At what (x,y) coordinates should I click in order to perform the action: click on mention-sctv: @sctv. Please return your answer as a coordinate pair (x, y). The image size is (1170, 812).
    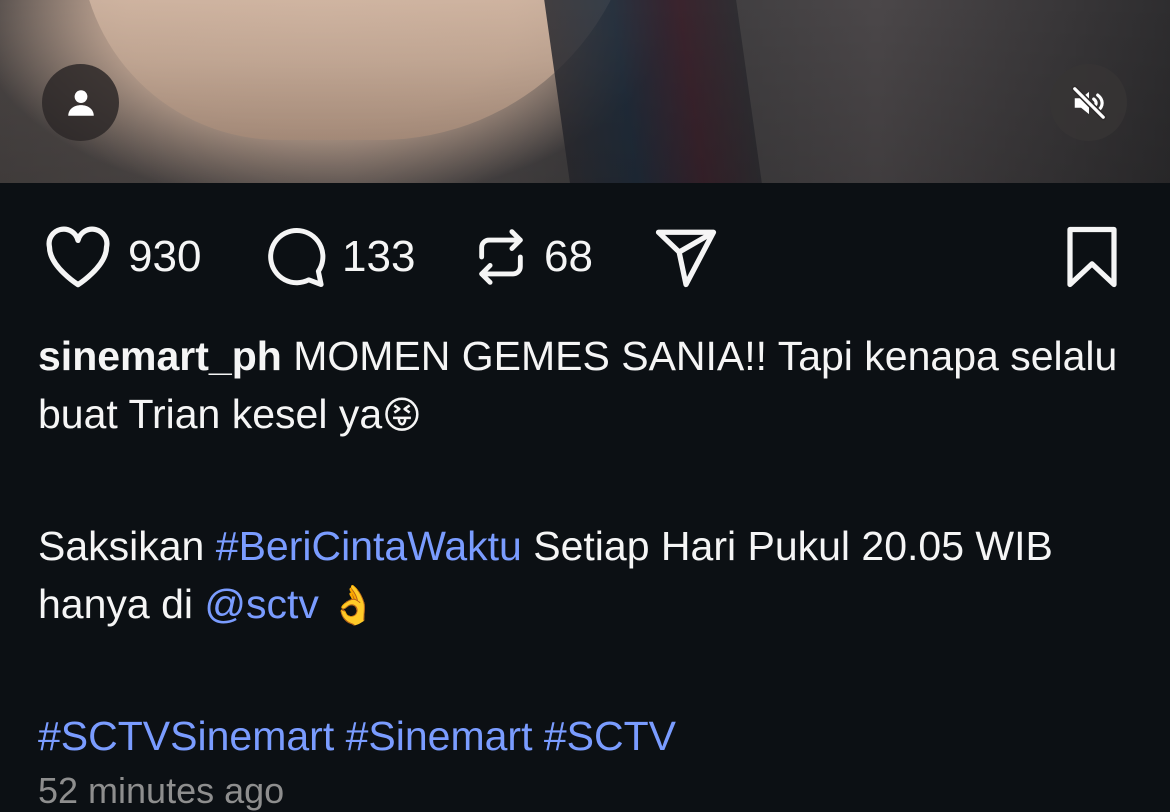
    Looking at the image, I should click on (261, 604).